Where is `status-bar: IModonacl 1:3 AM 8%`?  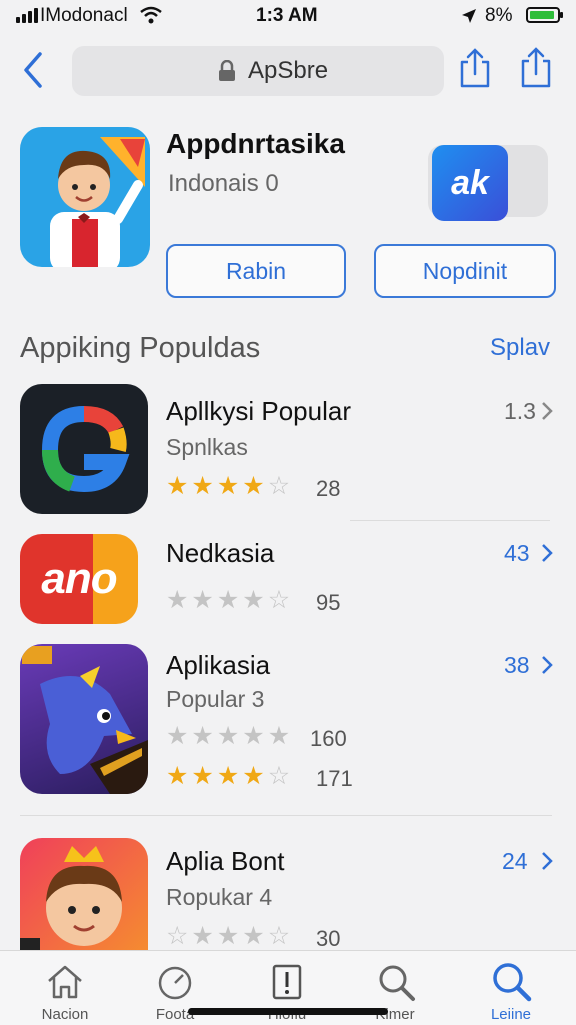 status-bar: IModonacl 1:3 AM 8% is located at coordinates (288, 16).